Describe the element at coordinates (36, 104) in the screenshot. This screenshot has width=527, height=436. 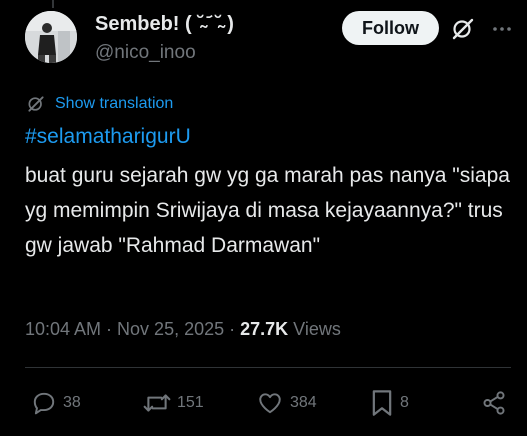
I see `translate-icon` at that location.